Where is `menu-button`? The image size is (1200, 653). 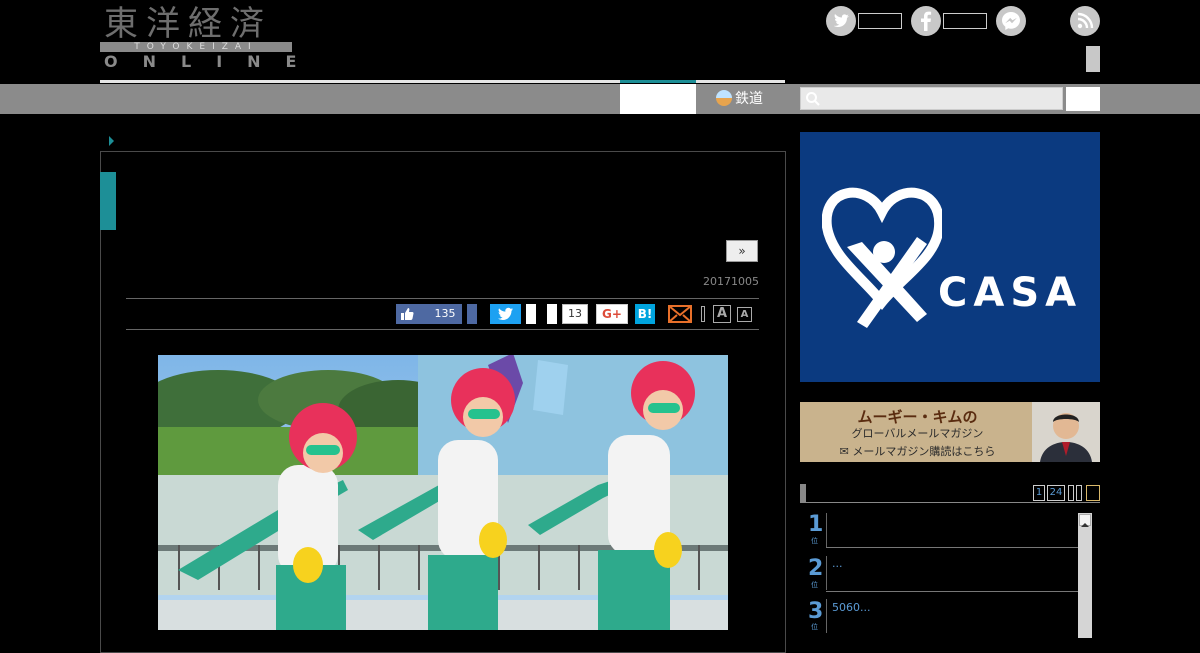 menu-button is located at coordinates (1093, 59).